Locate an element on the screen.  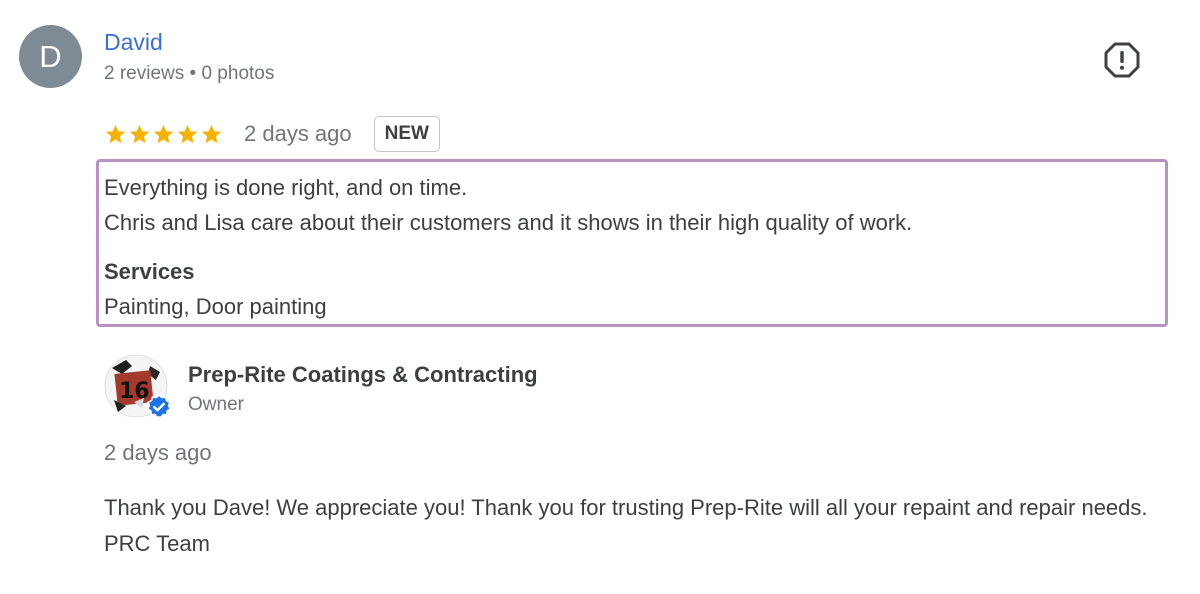
services-value: Painting, Door painting is located at coordinates (215, 306).